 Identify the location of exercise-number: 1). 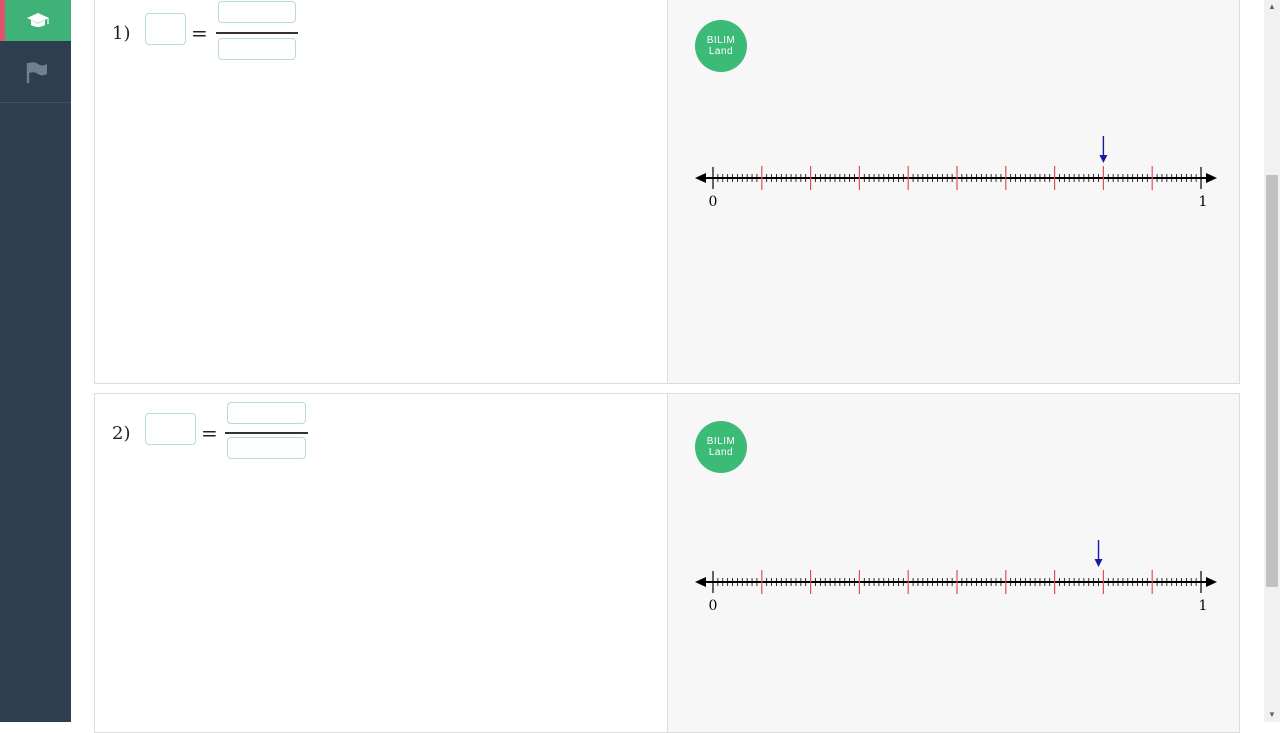
(121, 33).